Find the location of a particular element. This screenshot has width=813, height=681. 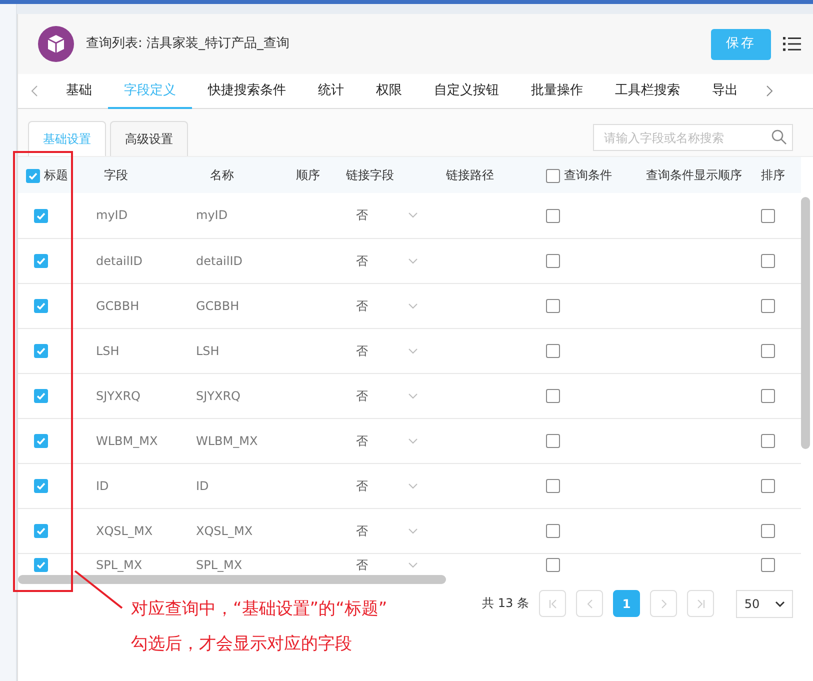

vertical-scrollbar is located at coordinates (805, 323).